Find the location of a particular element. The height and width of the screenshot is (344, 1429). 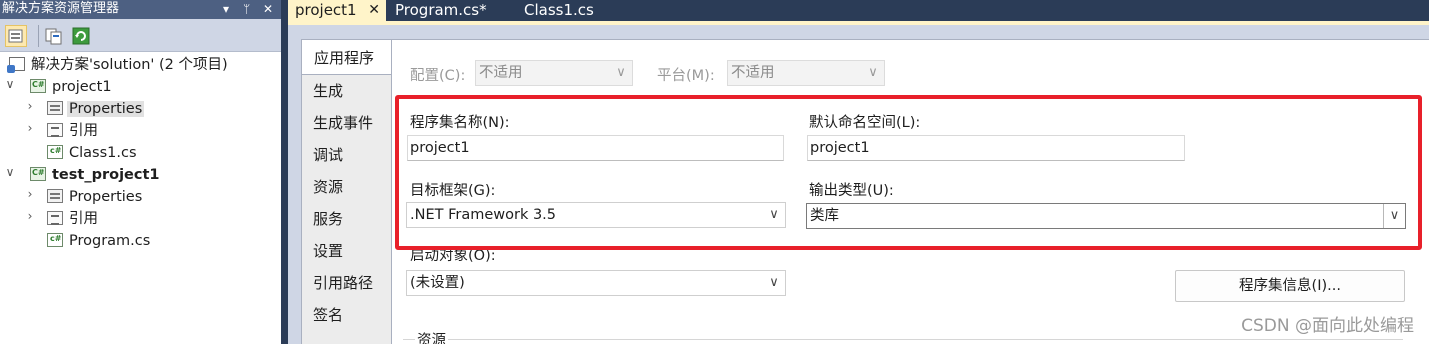

tab-services: 服务 is located at coordinates (347, 219).